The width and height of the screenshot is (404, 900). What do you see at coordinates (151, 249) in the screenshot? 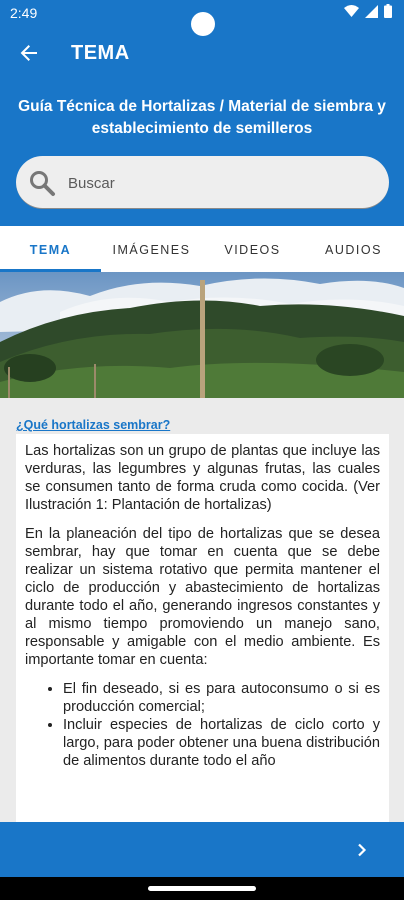
I see `tab-imagenes: IMÁGENES` at bounding box center [151, 249].